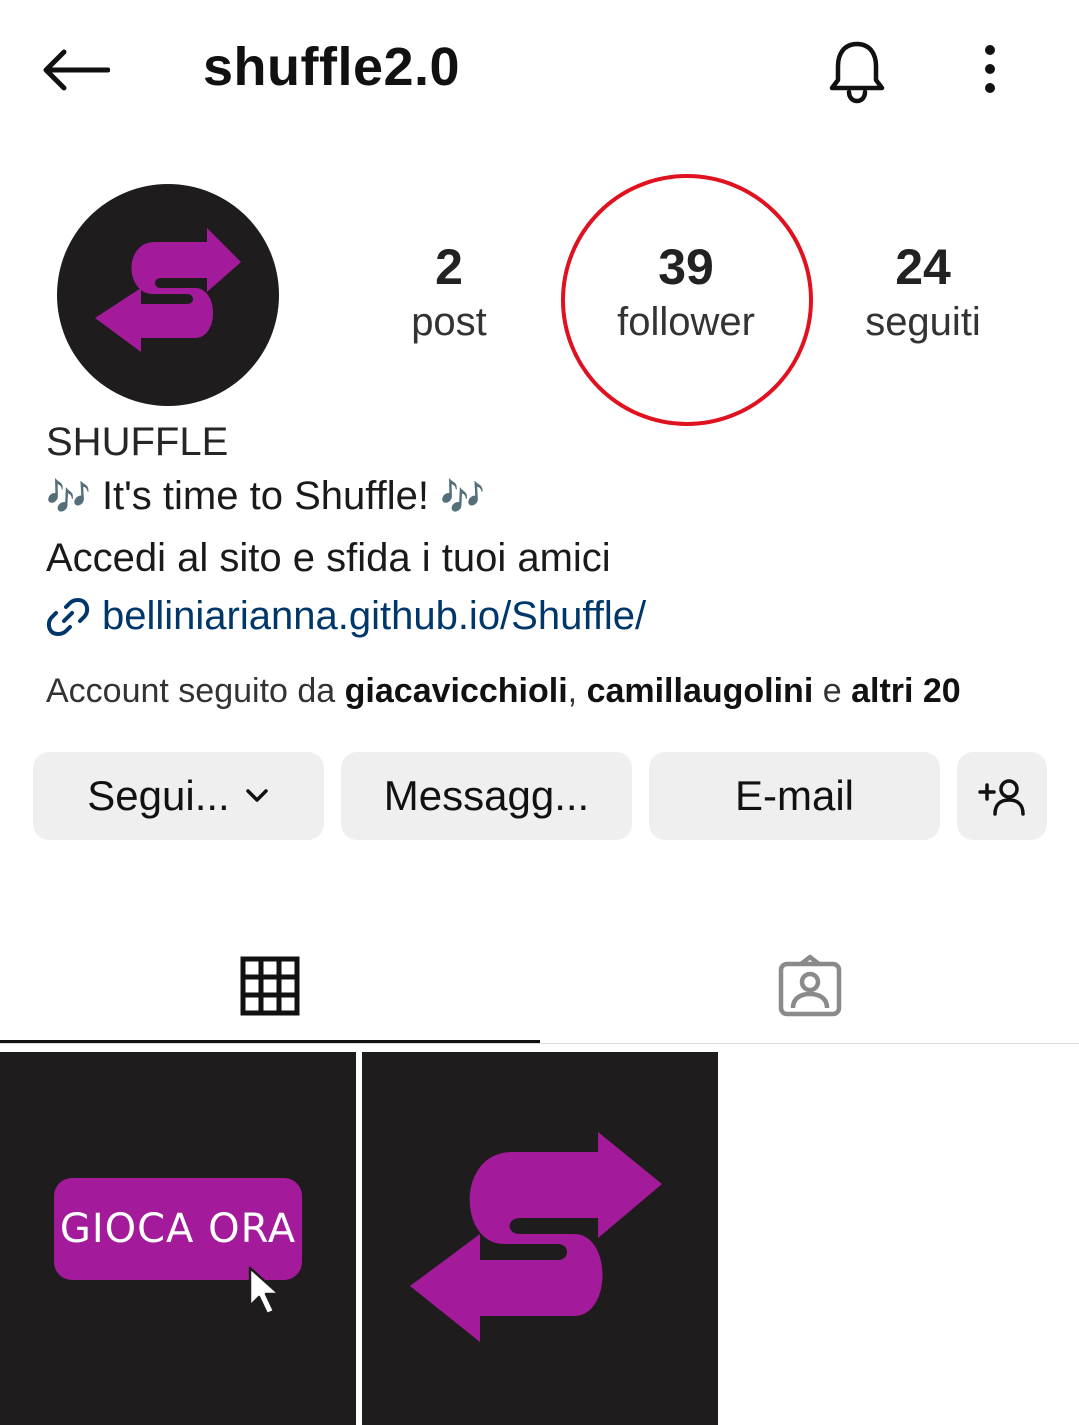  I want to click on following-label: seguiti, so click(923, 322).